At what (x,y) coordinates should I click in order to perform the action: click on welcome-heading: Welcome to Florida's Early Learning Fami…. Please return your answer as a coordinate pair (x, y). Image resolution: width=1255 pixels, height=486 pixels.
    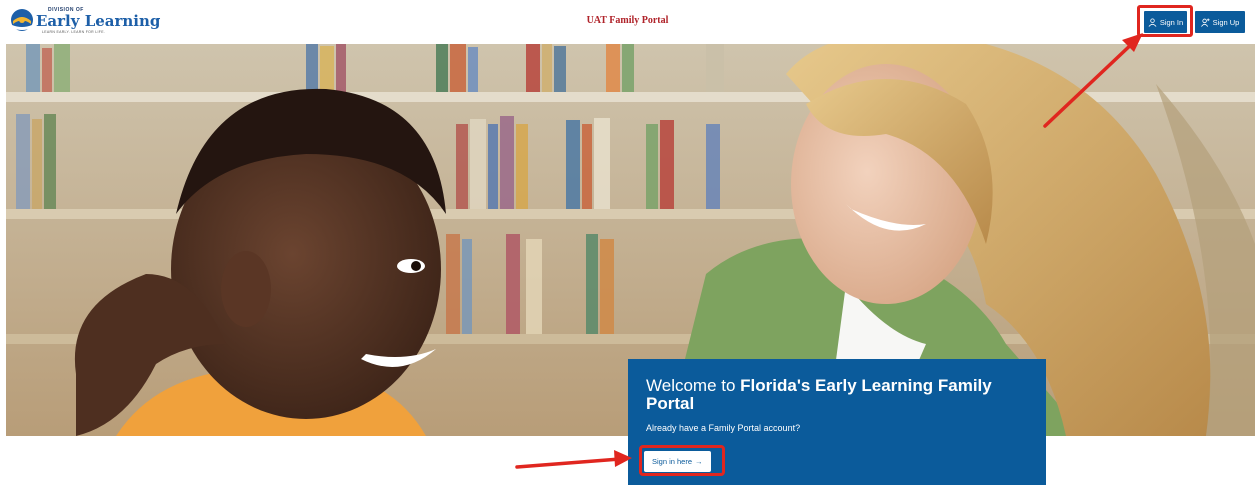
    Looking at the image, I should click on (837, 395).